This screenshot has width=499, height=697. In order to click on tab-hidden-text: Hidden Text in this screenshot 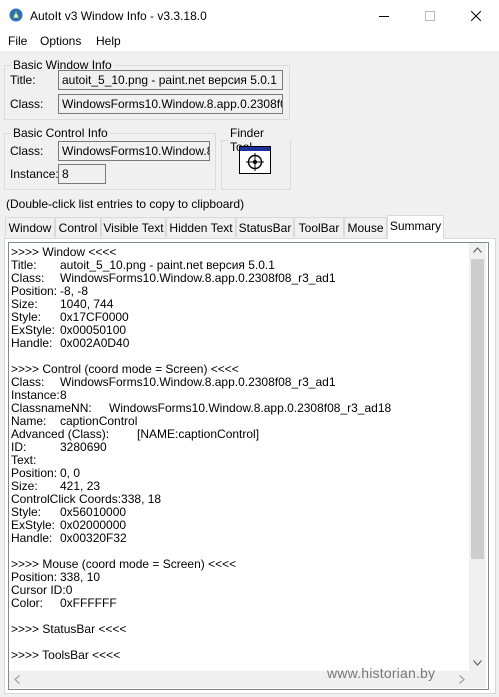, I will do `click(201, 227)`.